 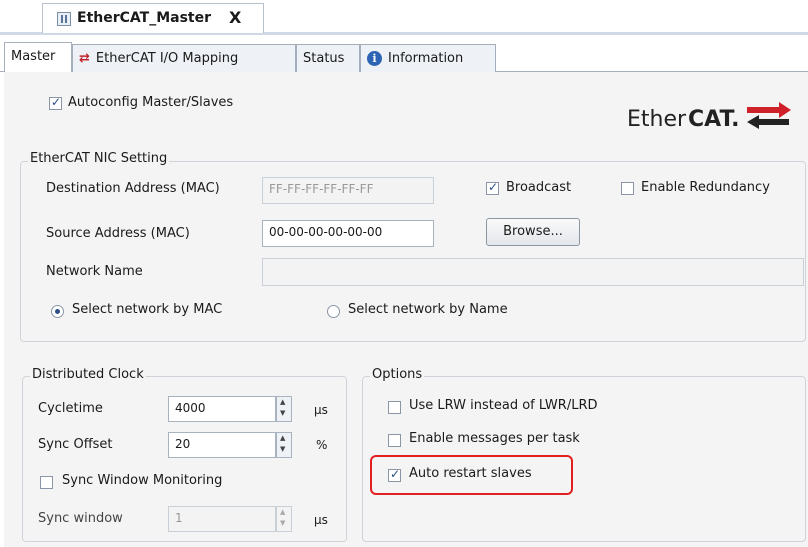 What do you see at coordinates (374, 58) in the screenshot?
I see `info-icon: i` at bounding box center [374, 58].